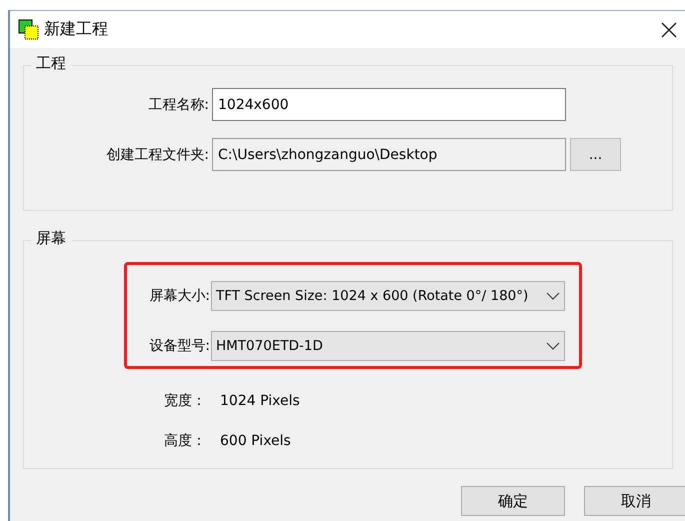 The height and width of the screenshot is (521, 685). What do you see at coordinates (29, 29) in the screenshot?
I see `app-icon` at bounding box center [29, 29].